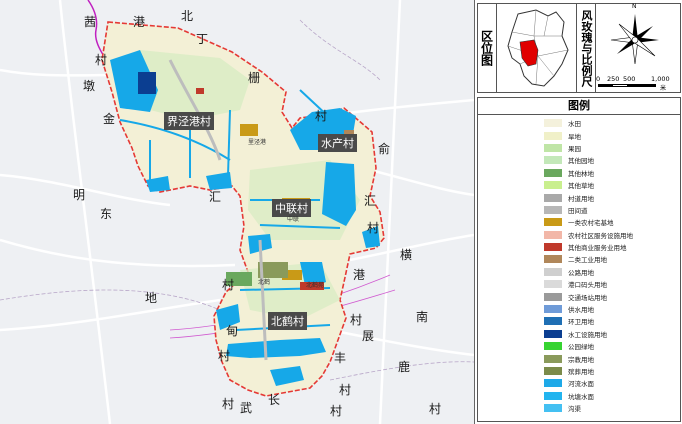 The height and width of the screenshot is (424, 682). I want to click on scale-unit: 米, so click(663, 88).